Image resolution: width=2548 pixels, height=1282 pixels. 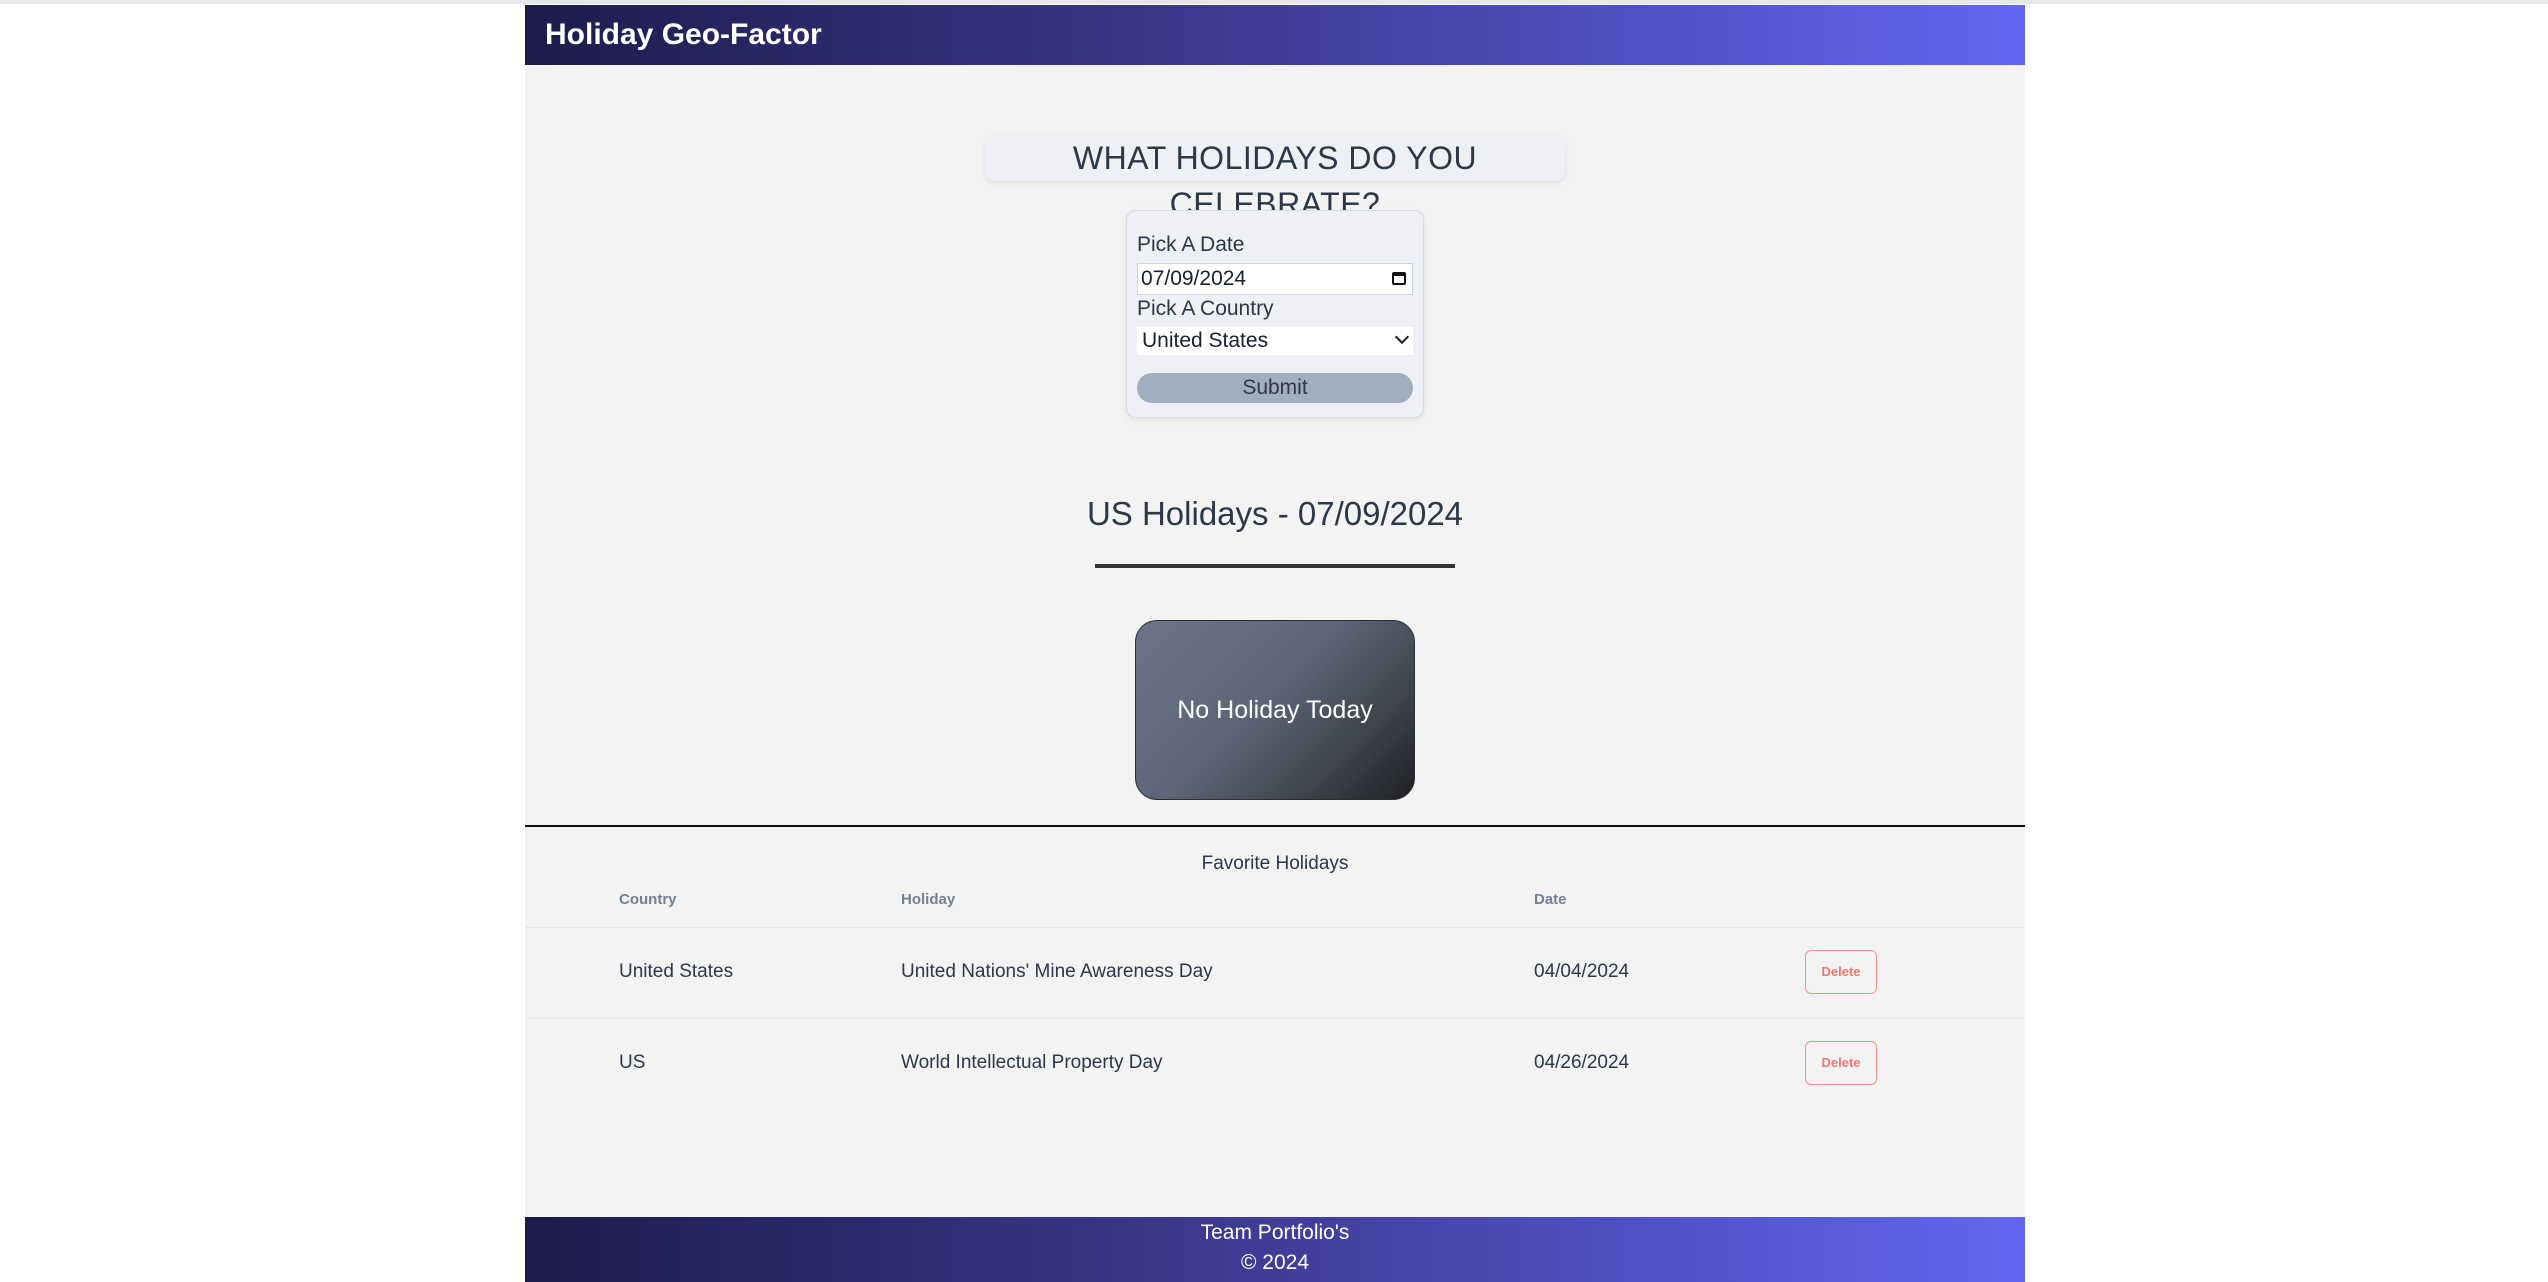 I want to click on app-title: Holiday Geo-Factor, so click(x=683, y=34).